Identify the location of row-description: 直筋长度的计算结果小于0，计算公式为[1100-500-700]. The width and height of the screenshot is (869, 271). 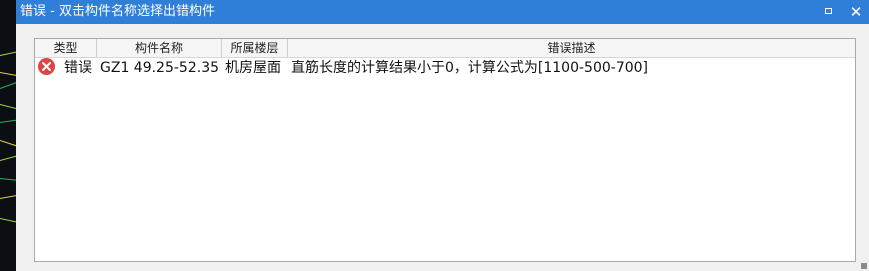
(470, 68).